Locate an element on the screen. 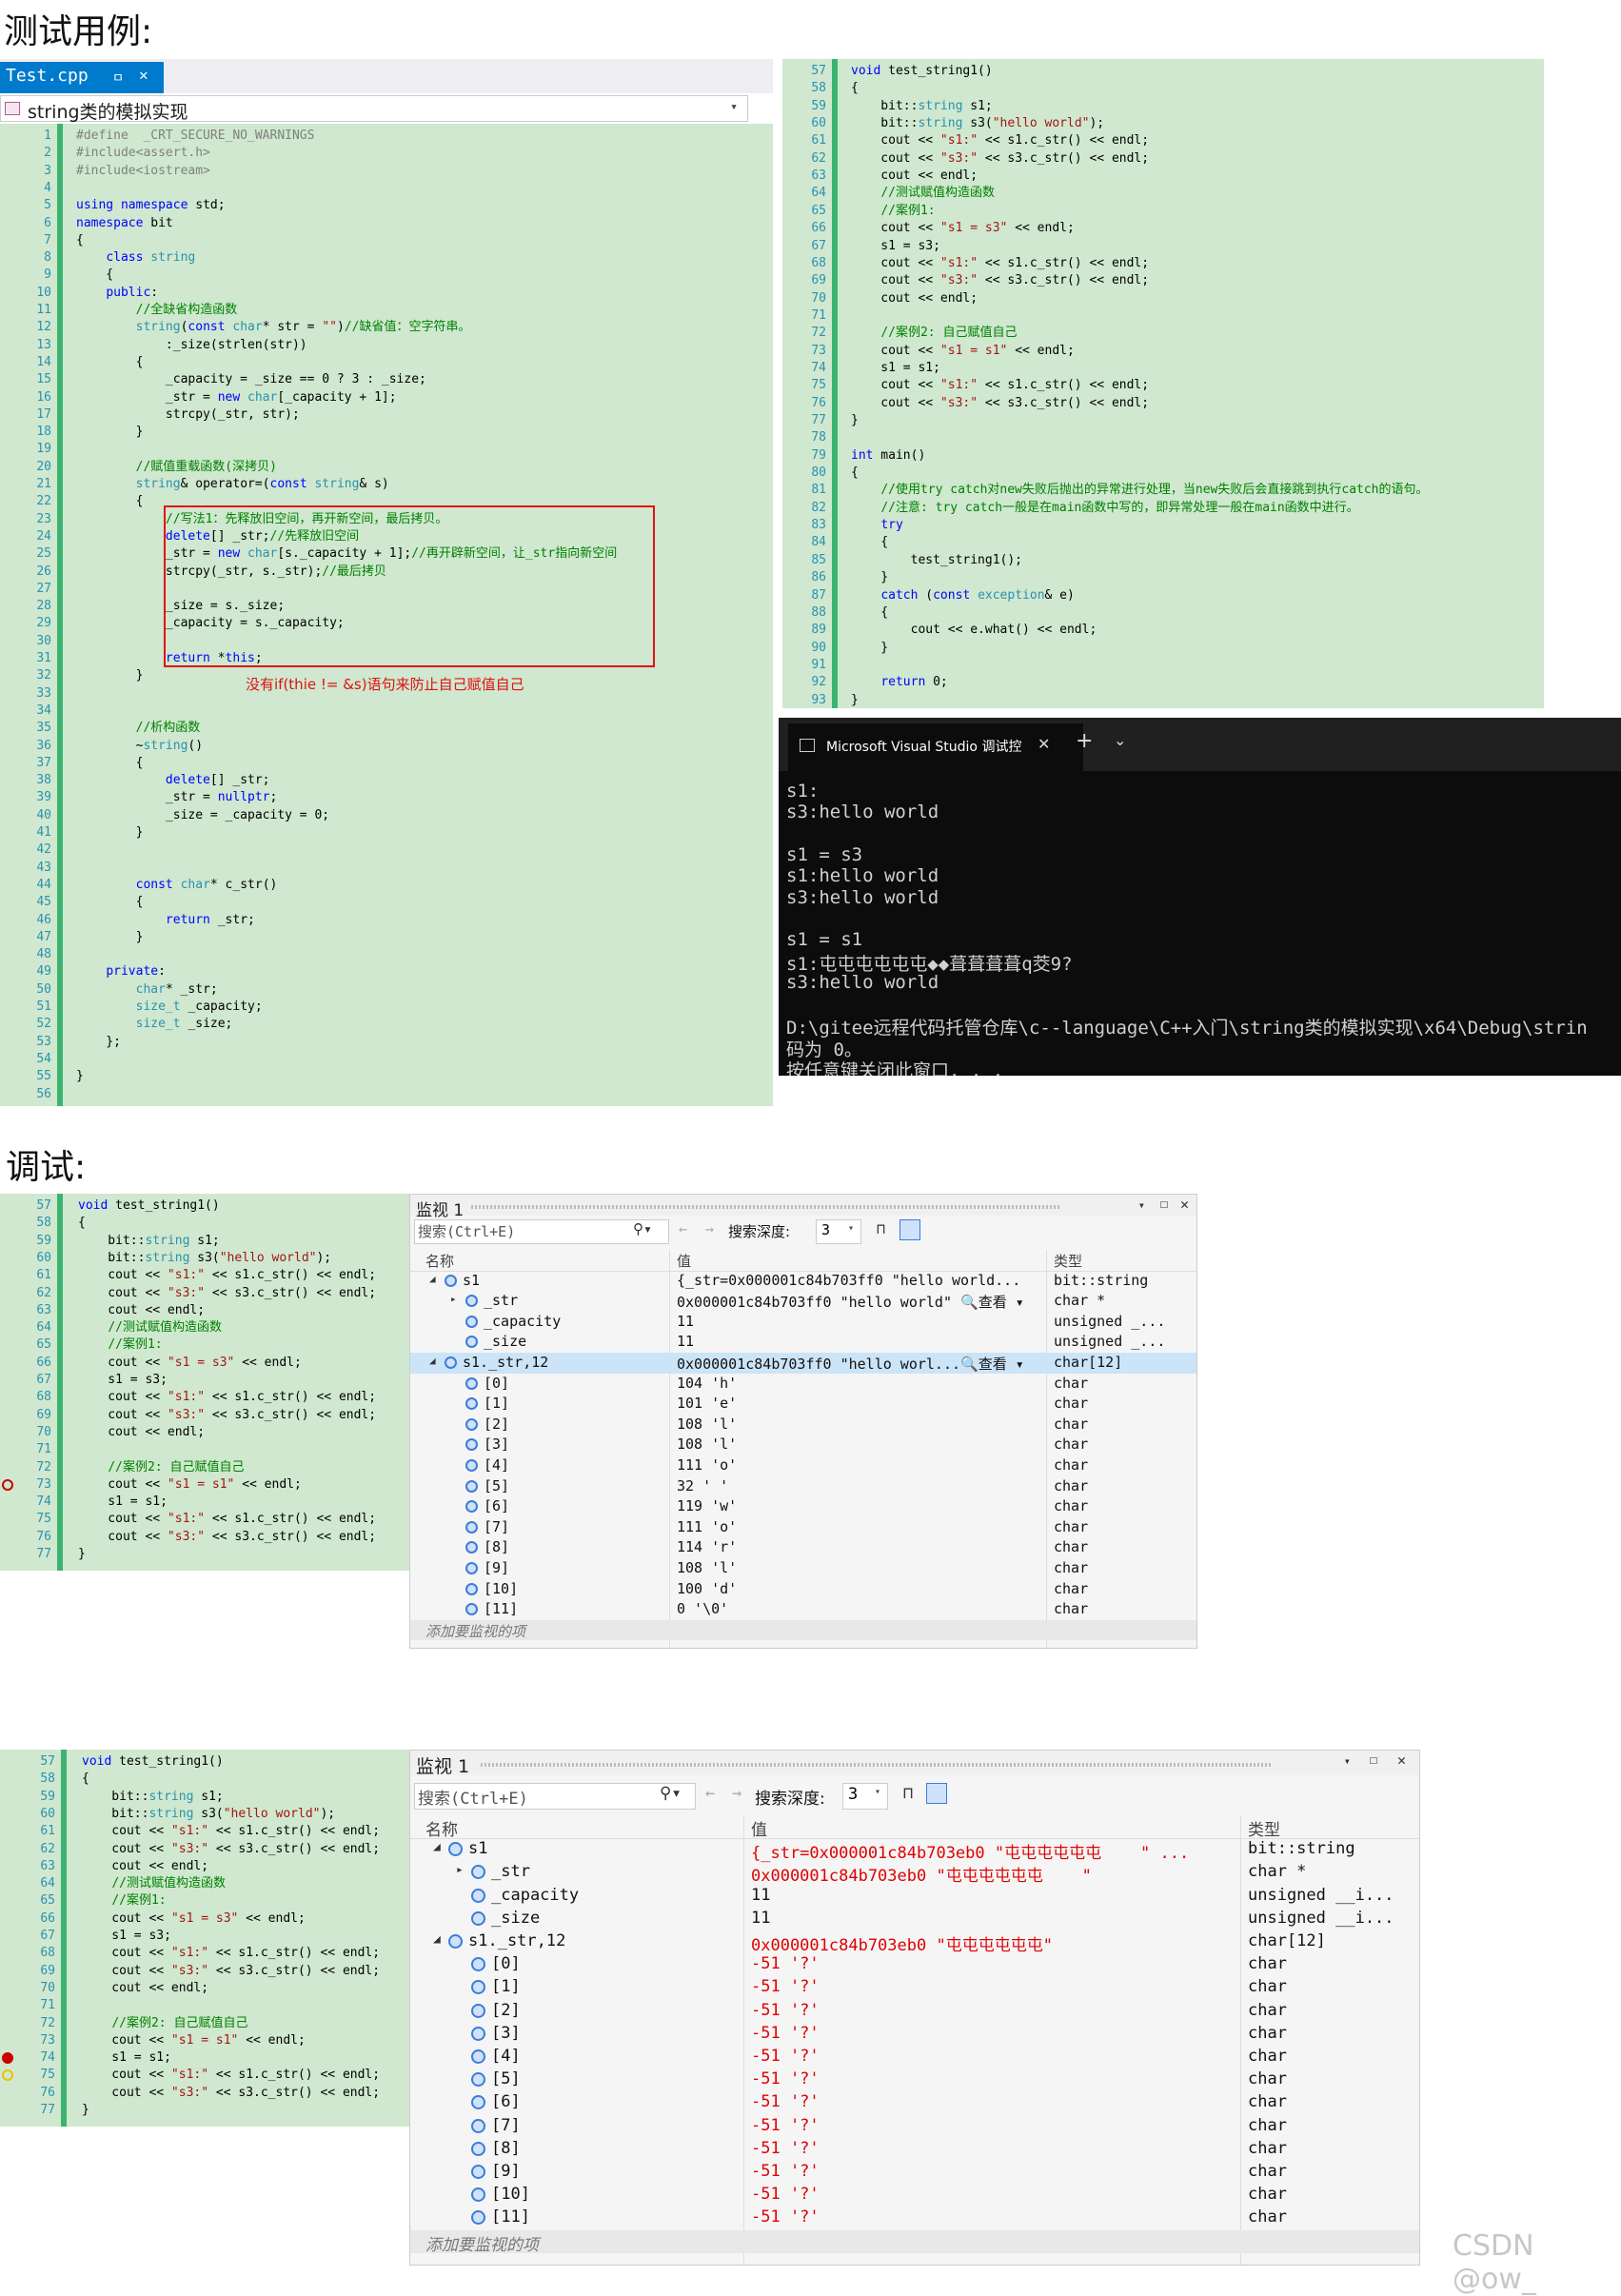 The image size is (1621, 2296). code-line: test_string1(); is located at coordinates (936, 560).